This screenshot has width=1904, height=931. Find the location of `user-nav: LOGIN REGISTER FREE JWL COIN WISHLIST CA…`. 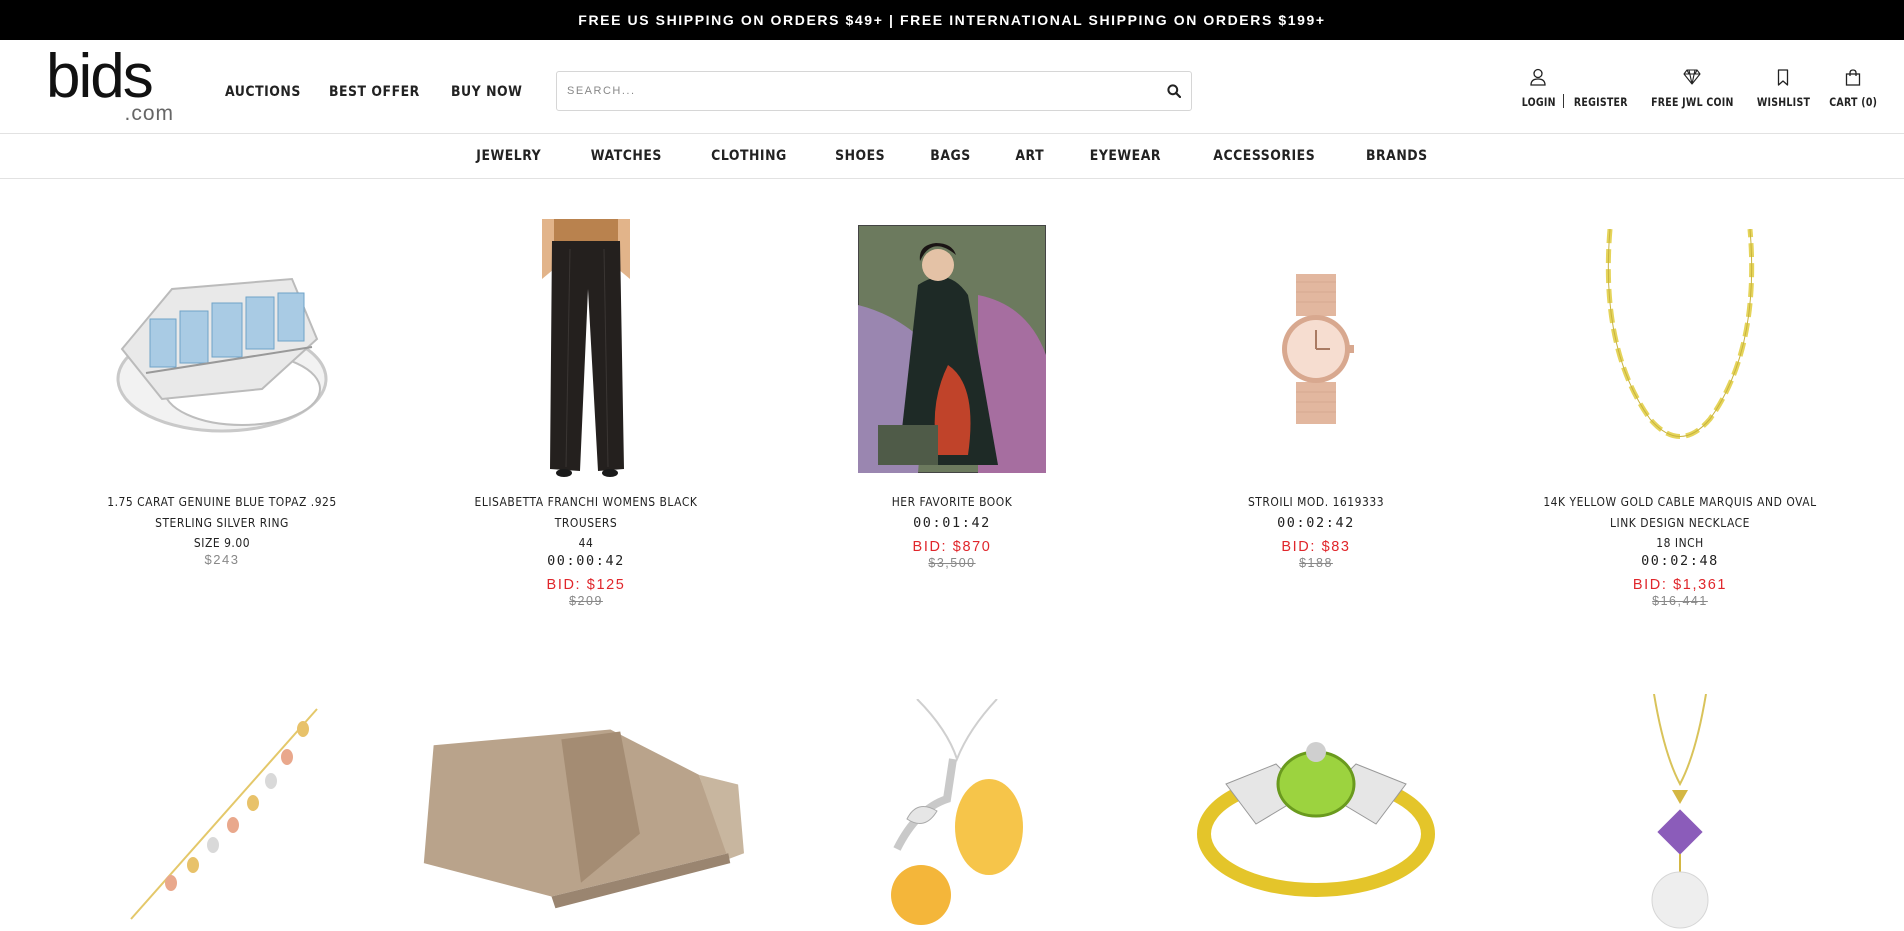

user-nav: LOGIN REGISTER FREE JWL COIN WISHLIST CA… is located at coordinates (1700, 87).